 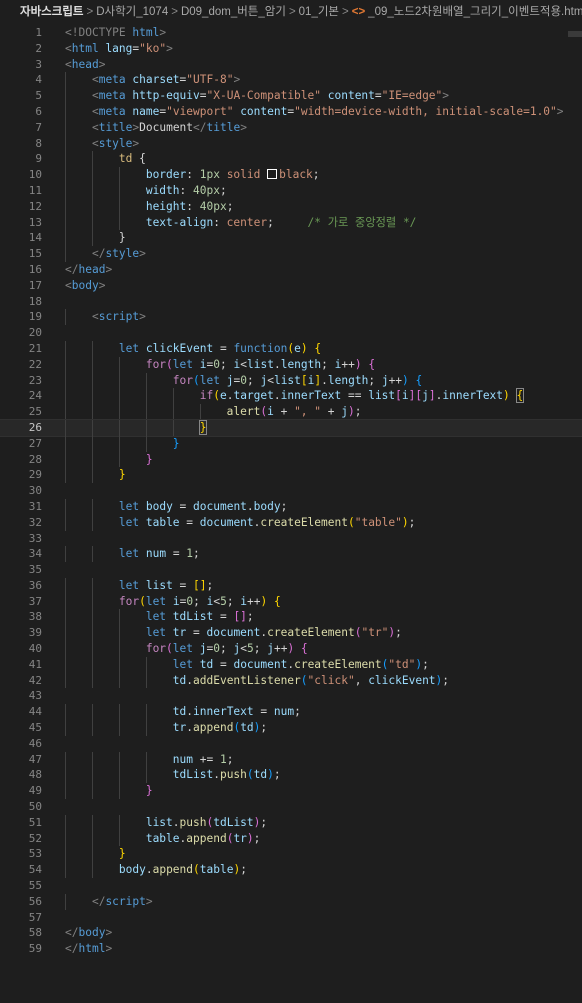 I want to click on code-line: 35, so click(x=291, y=570).